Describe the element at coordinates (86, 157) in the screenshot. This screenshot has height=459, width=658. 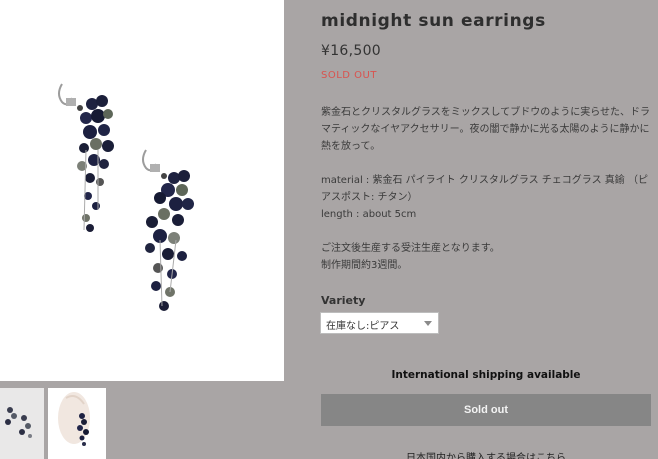
I see `left-earring` at that location.